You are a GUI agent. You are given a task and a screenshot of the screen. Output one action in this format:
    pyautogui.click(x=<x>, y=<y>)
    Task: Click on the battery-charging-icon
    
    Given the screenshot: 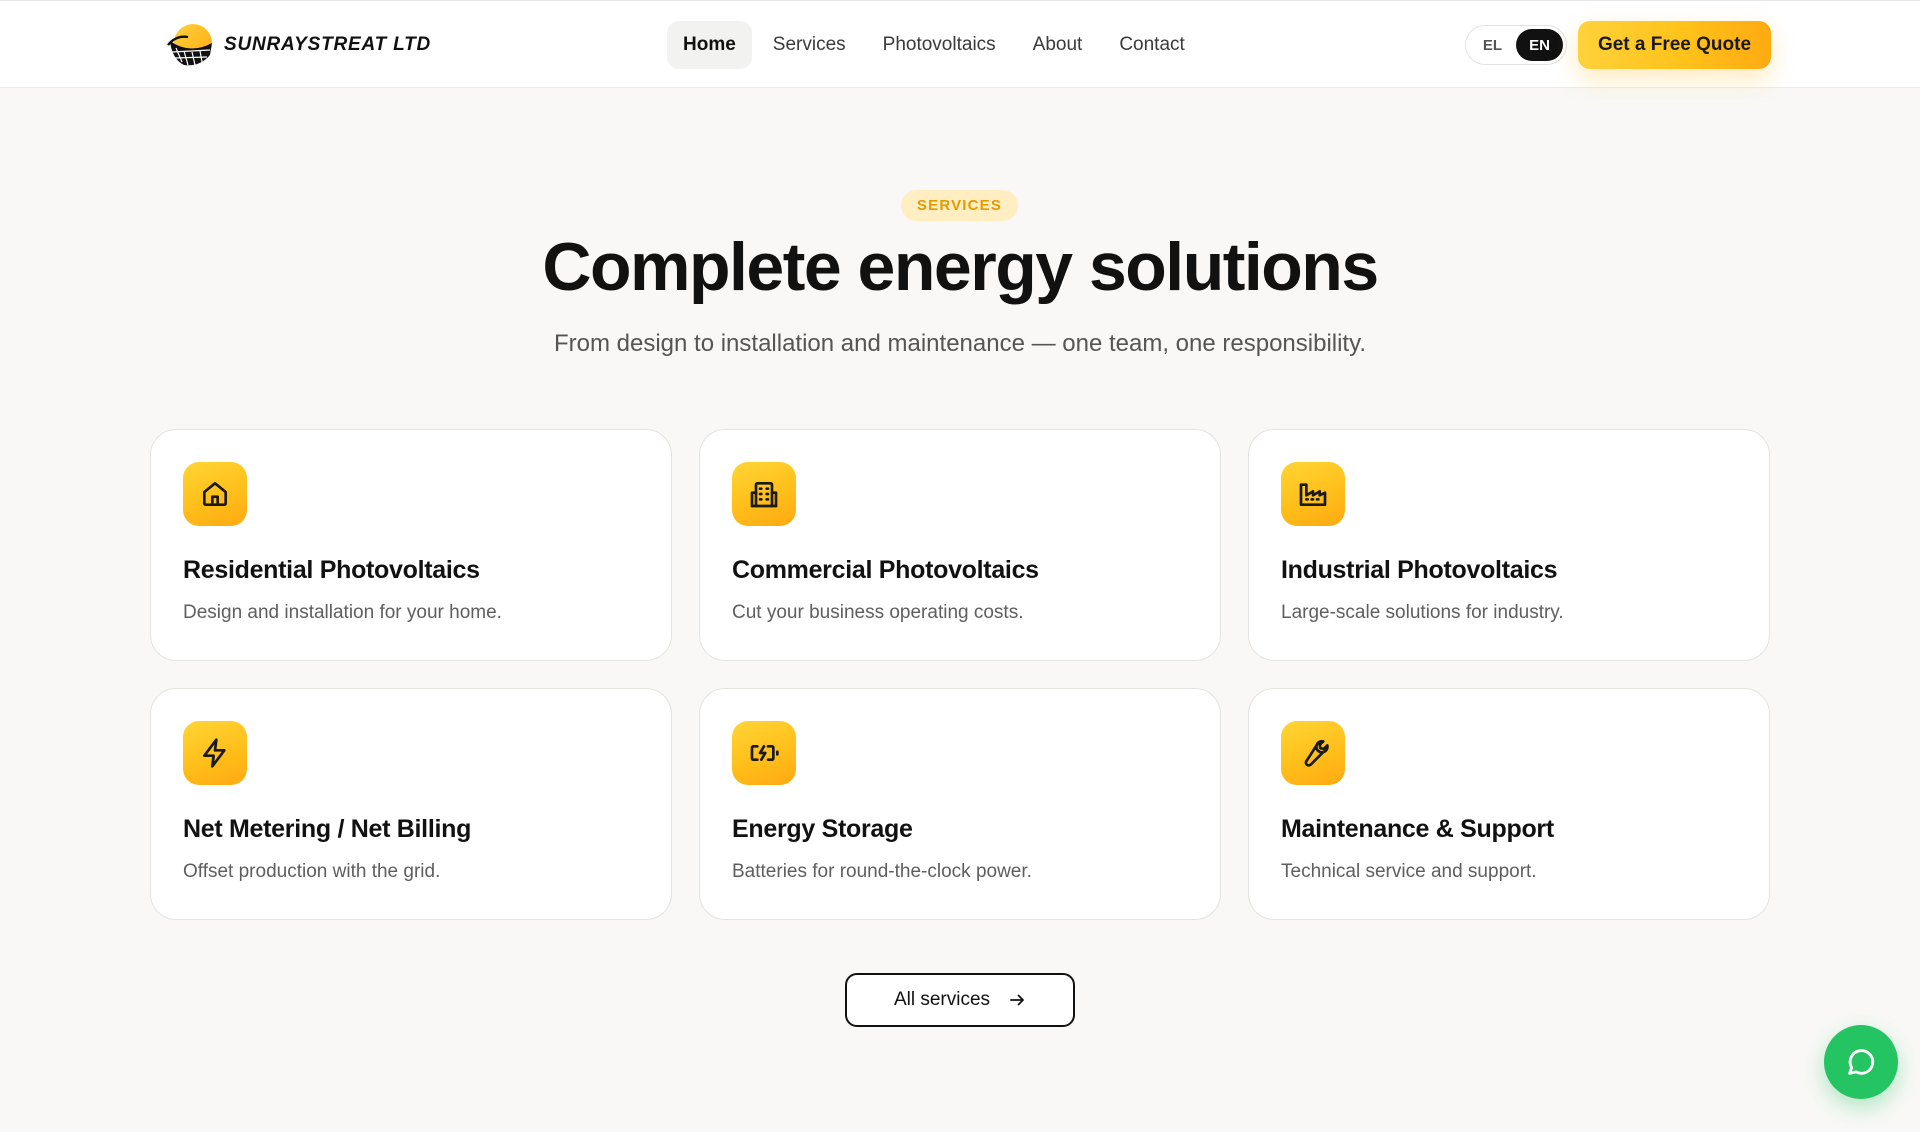 What is the action you would take?
    pyautogui.click(x=764, y=753)
    